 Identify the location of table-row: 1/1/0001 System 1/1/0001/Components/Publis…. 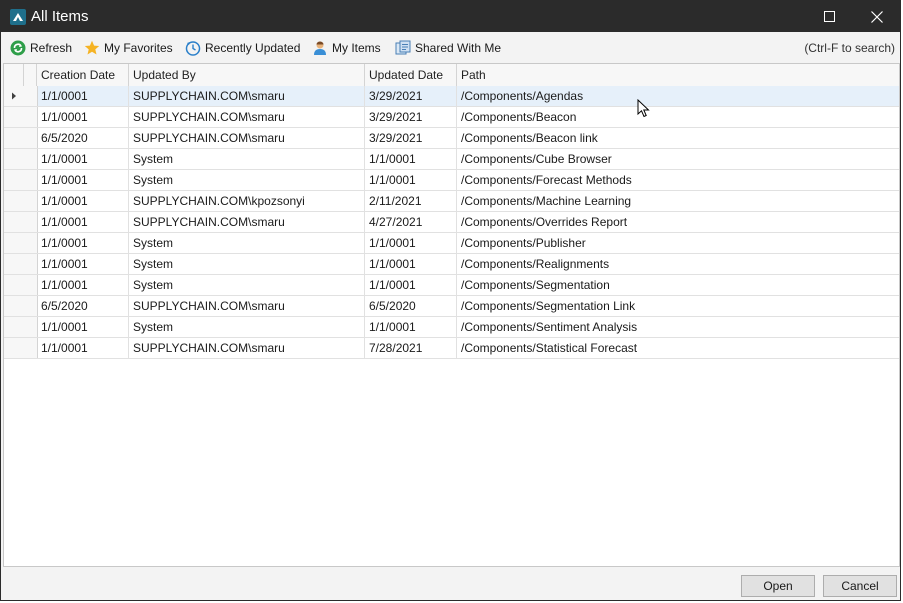
(451, 243).